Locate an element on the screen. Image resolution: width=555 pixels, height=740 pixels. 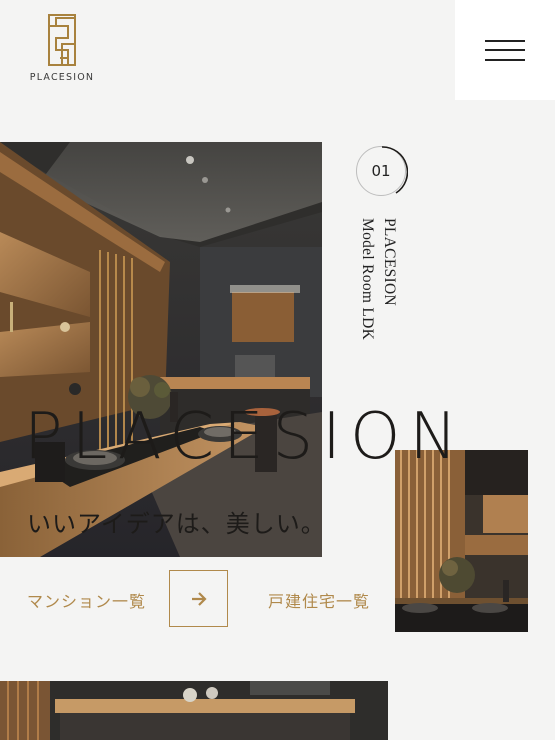
logo-mark-icon is located at coordinates (62, 40).